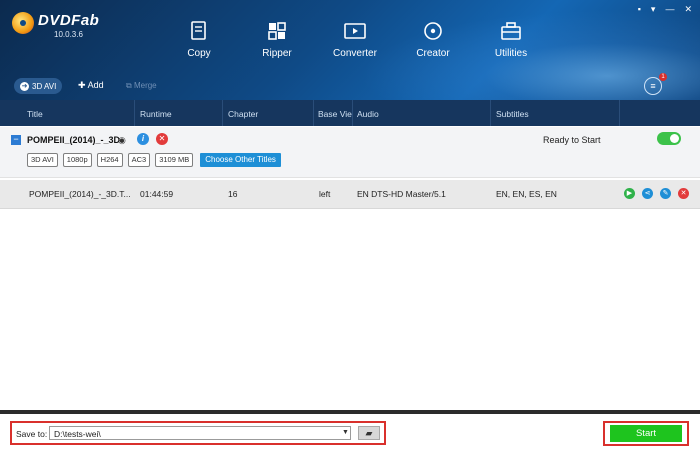 This screenshot has height=452, width=700. I want to click on save-to-group: Save to: D:\tests-wei\ ▼ ▰, so click(198, 433).